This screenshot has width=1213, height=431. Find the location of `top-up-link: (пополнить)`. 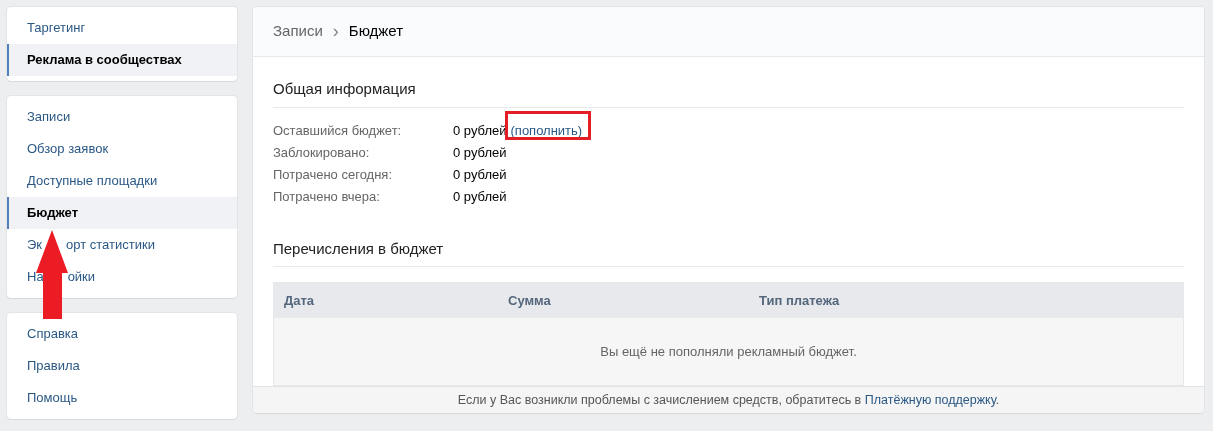

top-up-link: (пополнить) is located at coordinates (546, 131).